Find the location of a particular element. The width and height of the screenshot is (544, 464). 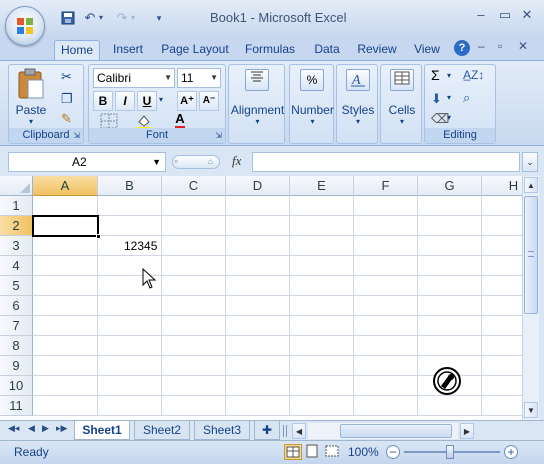

column-header-h: H is located at coordinates (502, 186).